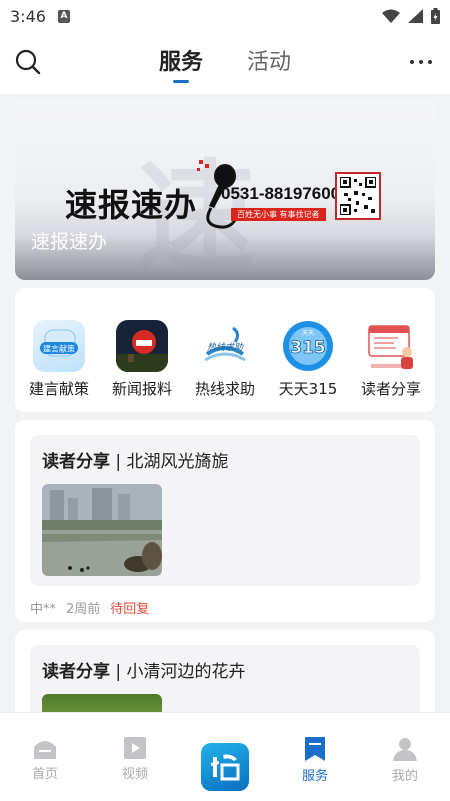  I want to click on service-suggestion: 建言献策 建言献策, so click(59, 366).